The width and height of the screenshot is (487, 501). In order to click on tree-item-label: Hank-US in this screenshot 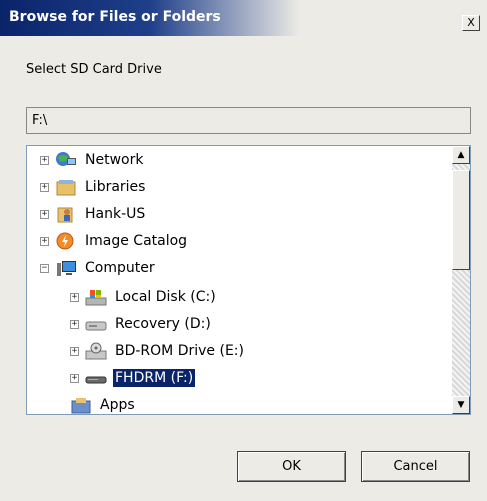, I will do `click(115, 214)`.